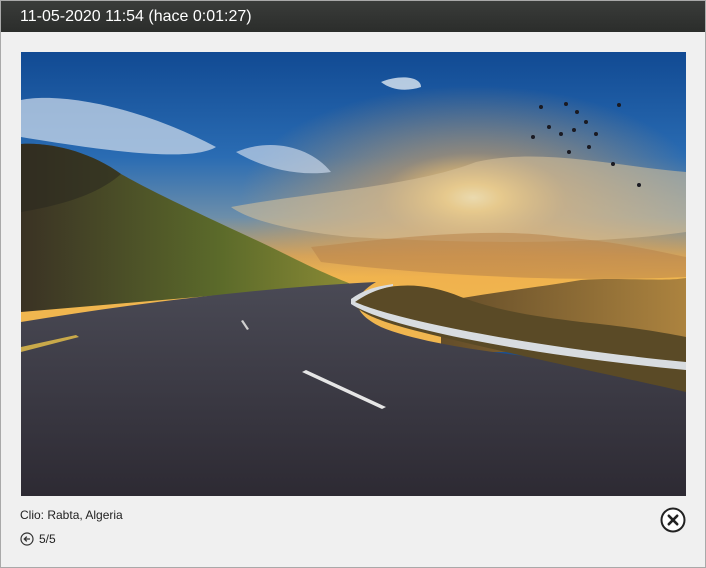 The width and height of the screenshot is (706, 568). What do you see at coordinates (27, 539) in the screenshot?
I see `arrow-left-circle-icon` at bounding box center [27, 539].